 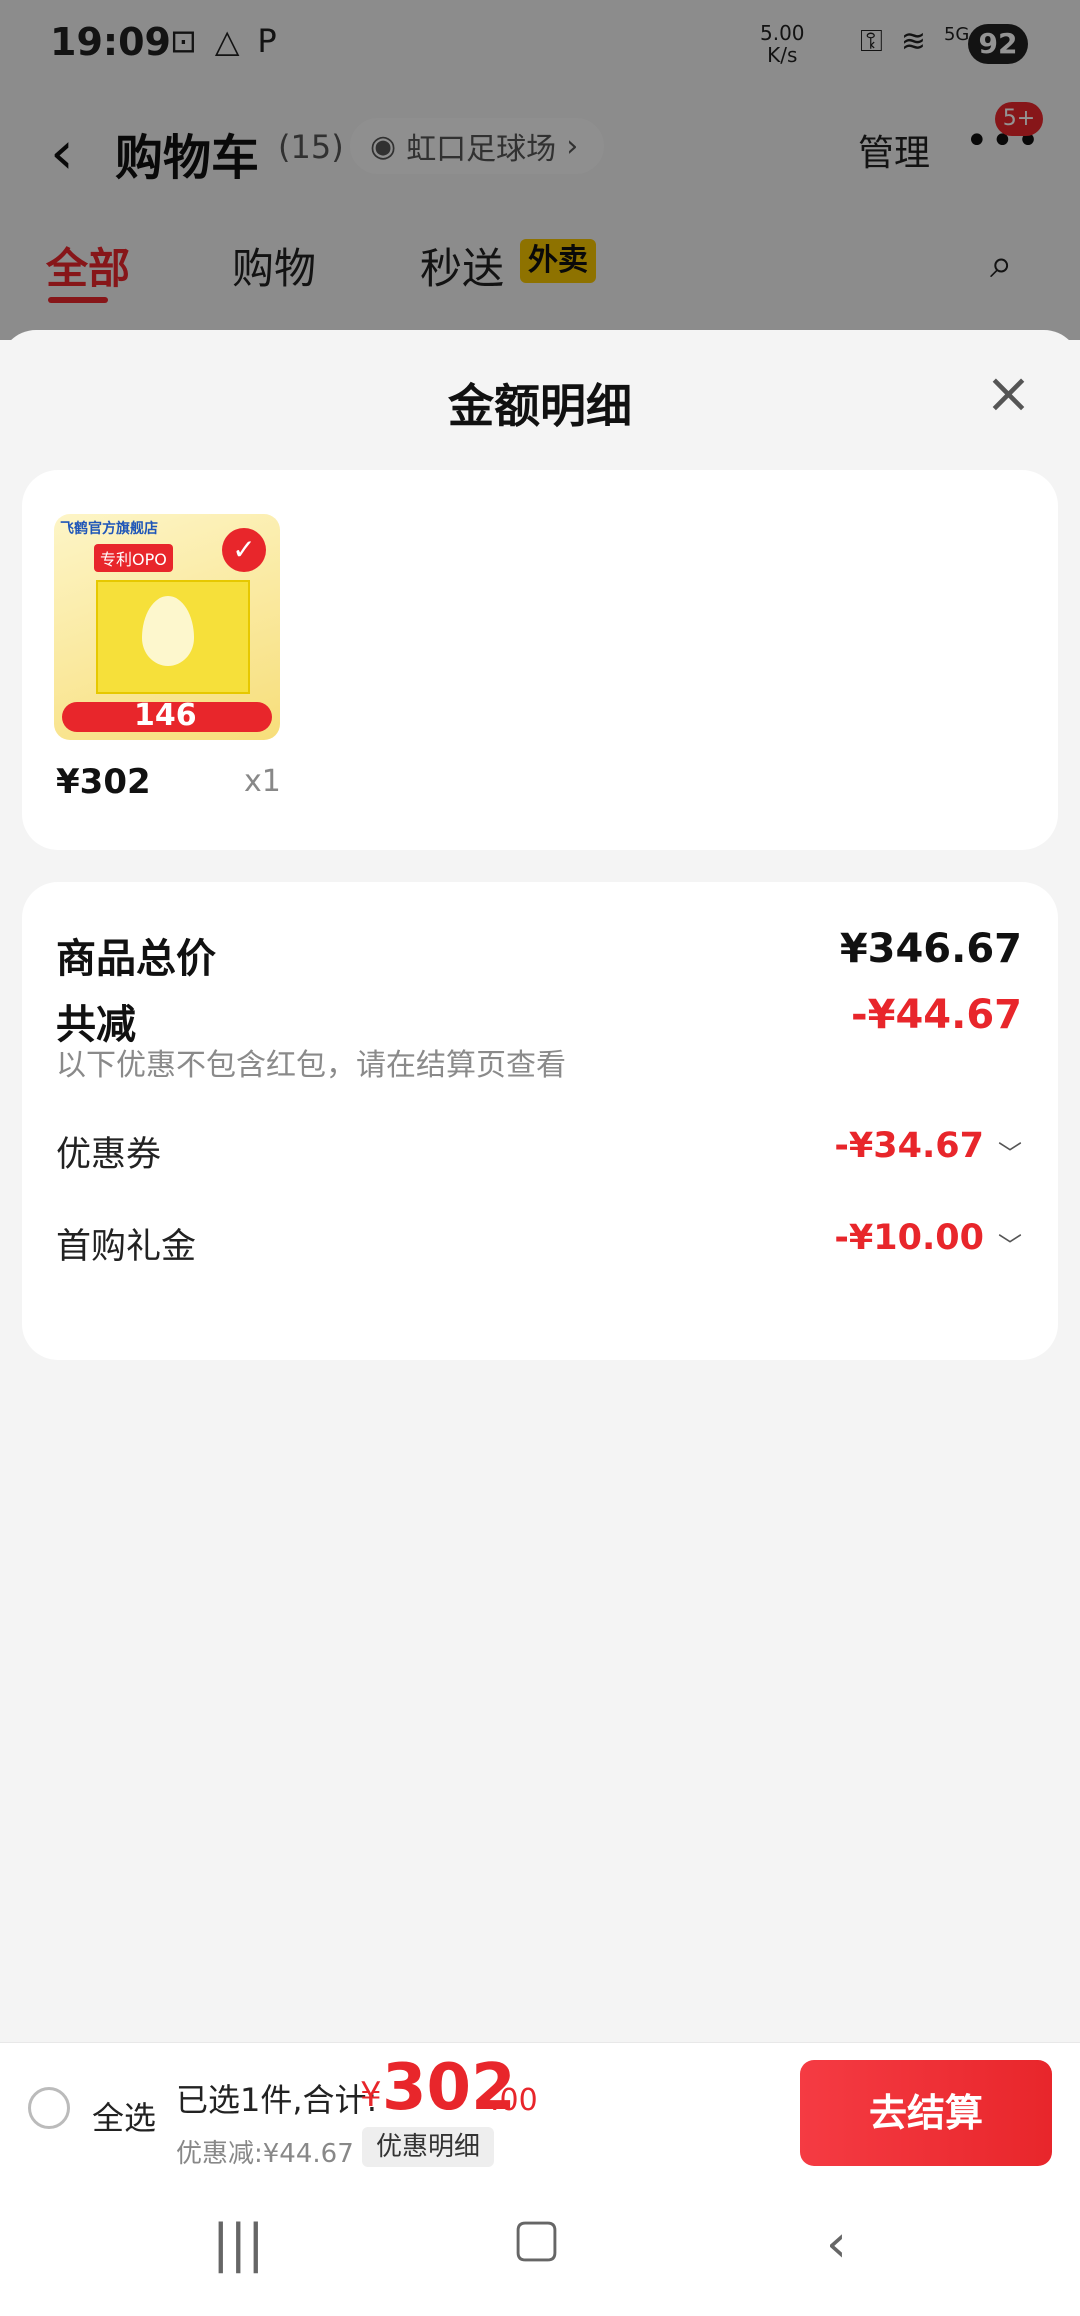 What do you see at coordinates (909, 1238) in the screenshot?
I see `first-gift-value: -¥10.00` at bounding box center [909, 1238].